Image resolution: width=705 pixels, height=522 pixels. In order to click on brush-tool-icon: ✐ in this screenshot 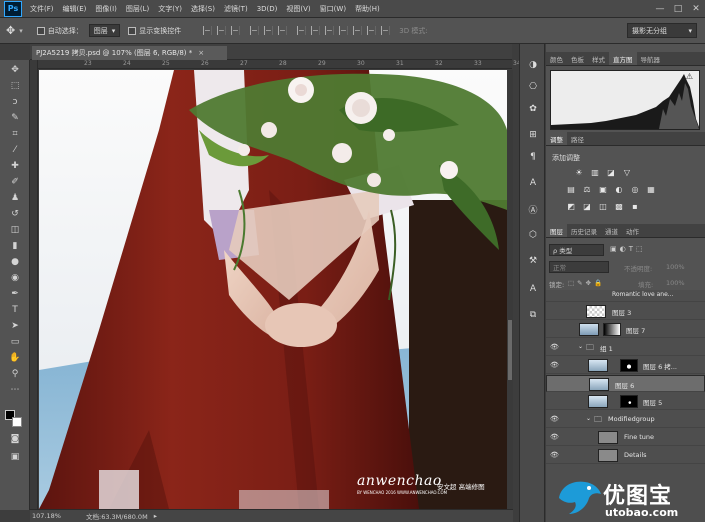, I will do `click(15, 182)`.